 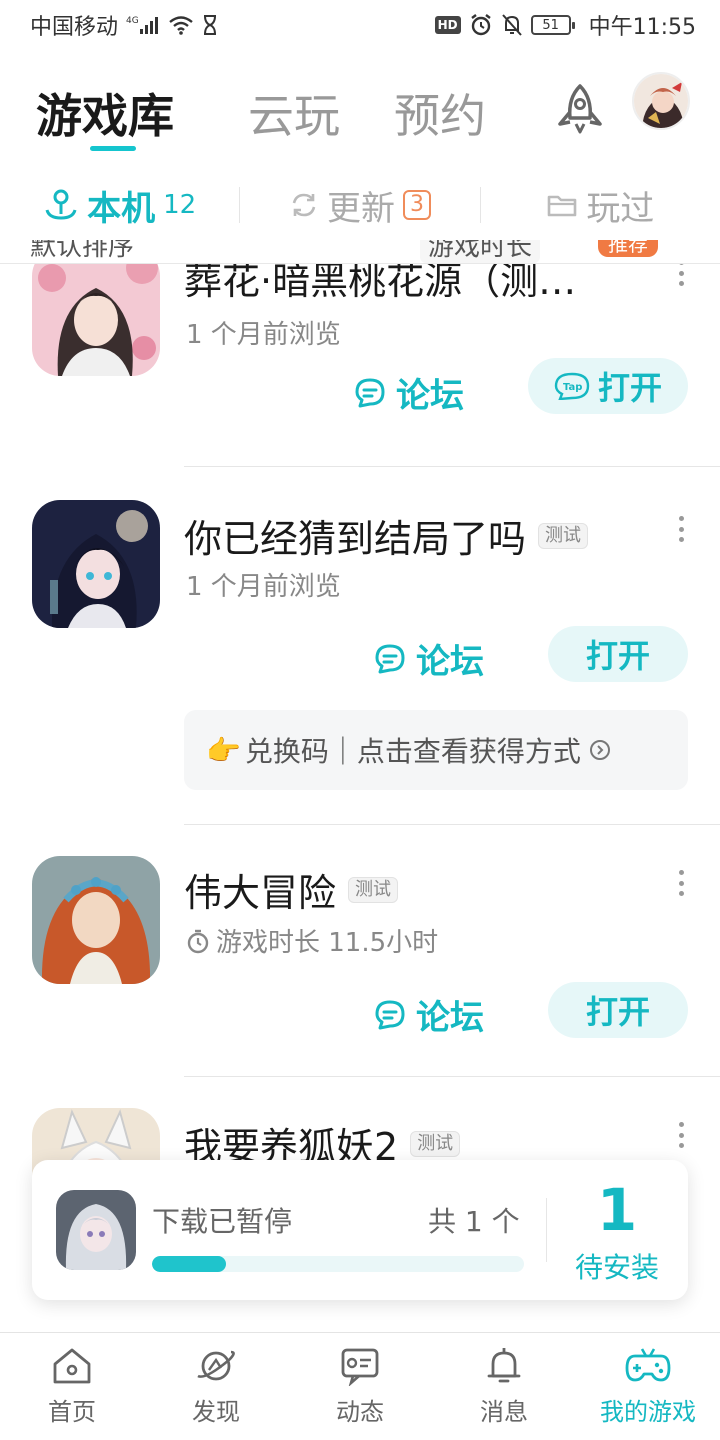 I want to click on game-title: 伟大冒险, so click(x=260, y=889).